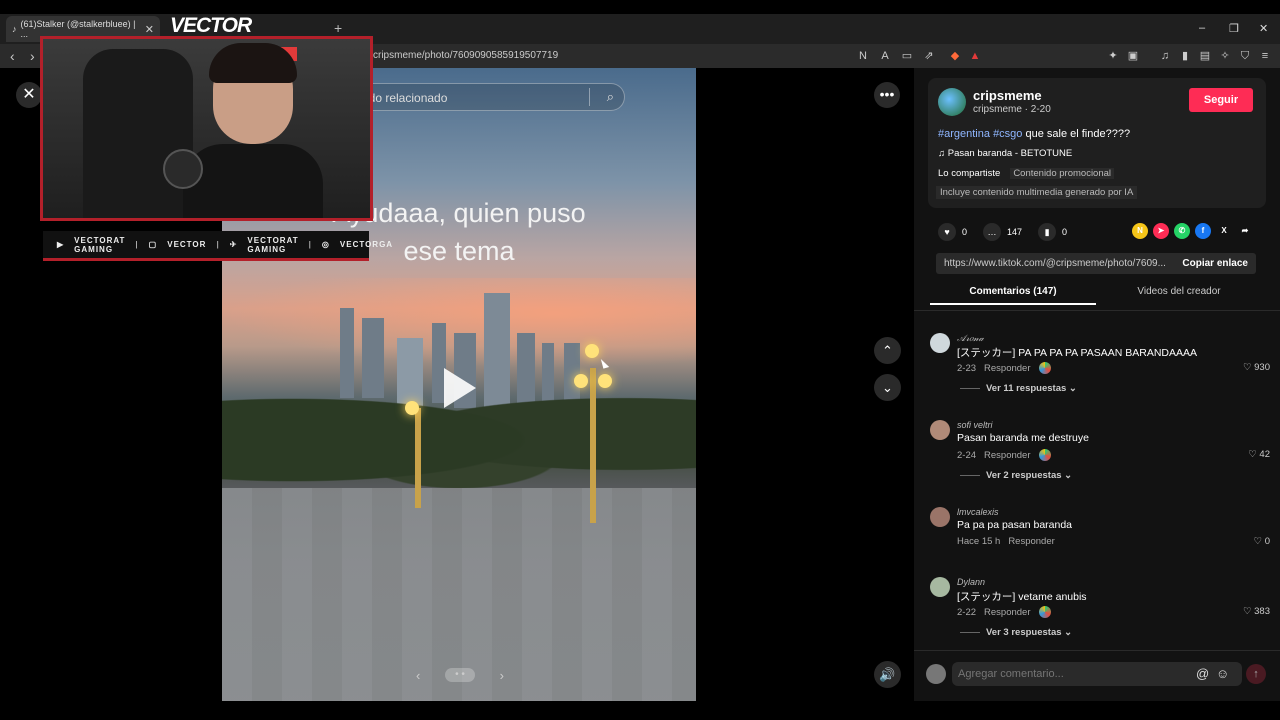  I want to click on shared-label: Lo compartiste, so click(969, 173).